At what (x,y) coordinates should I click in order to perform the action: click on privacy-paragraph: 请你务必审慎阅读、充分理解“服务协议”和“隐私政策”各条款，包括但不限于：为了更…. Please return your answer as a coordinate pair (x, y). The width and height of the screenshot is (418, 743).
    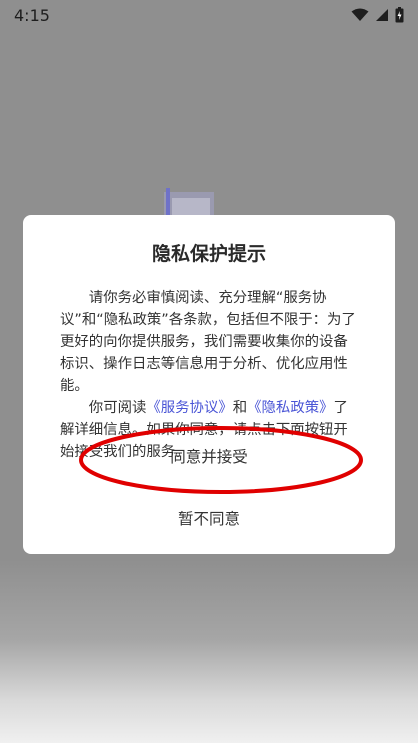
    Looking at the image, I should click on (208, 342).